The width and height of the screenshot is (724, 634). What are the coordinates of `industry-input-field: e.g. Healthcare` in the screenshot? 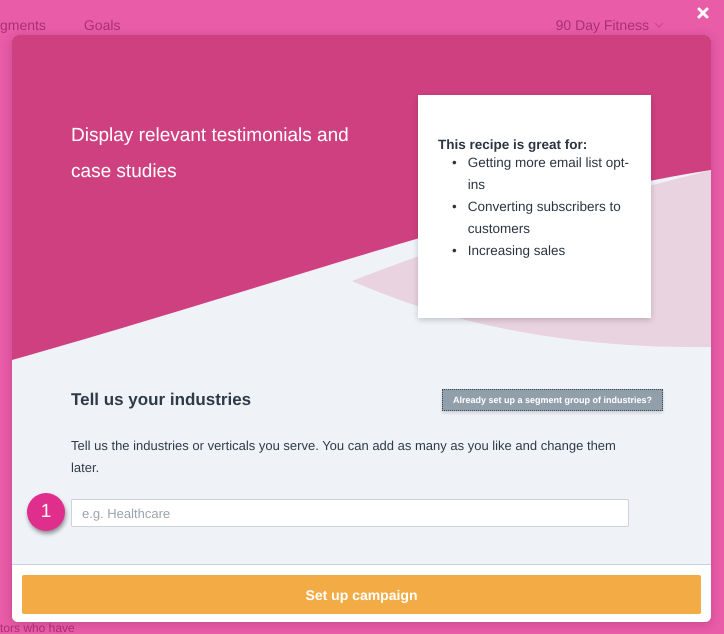 It's located at (350, 513).